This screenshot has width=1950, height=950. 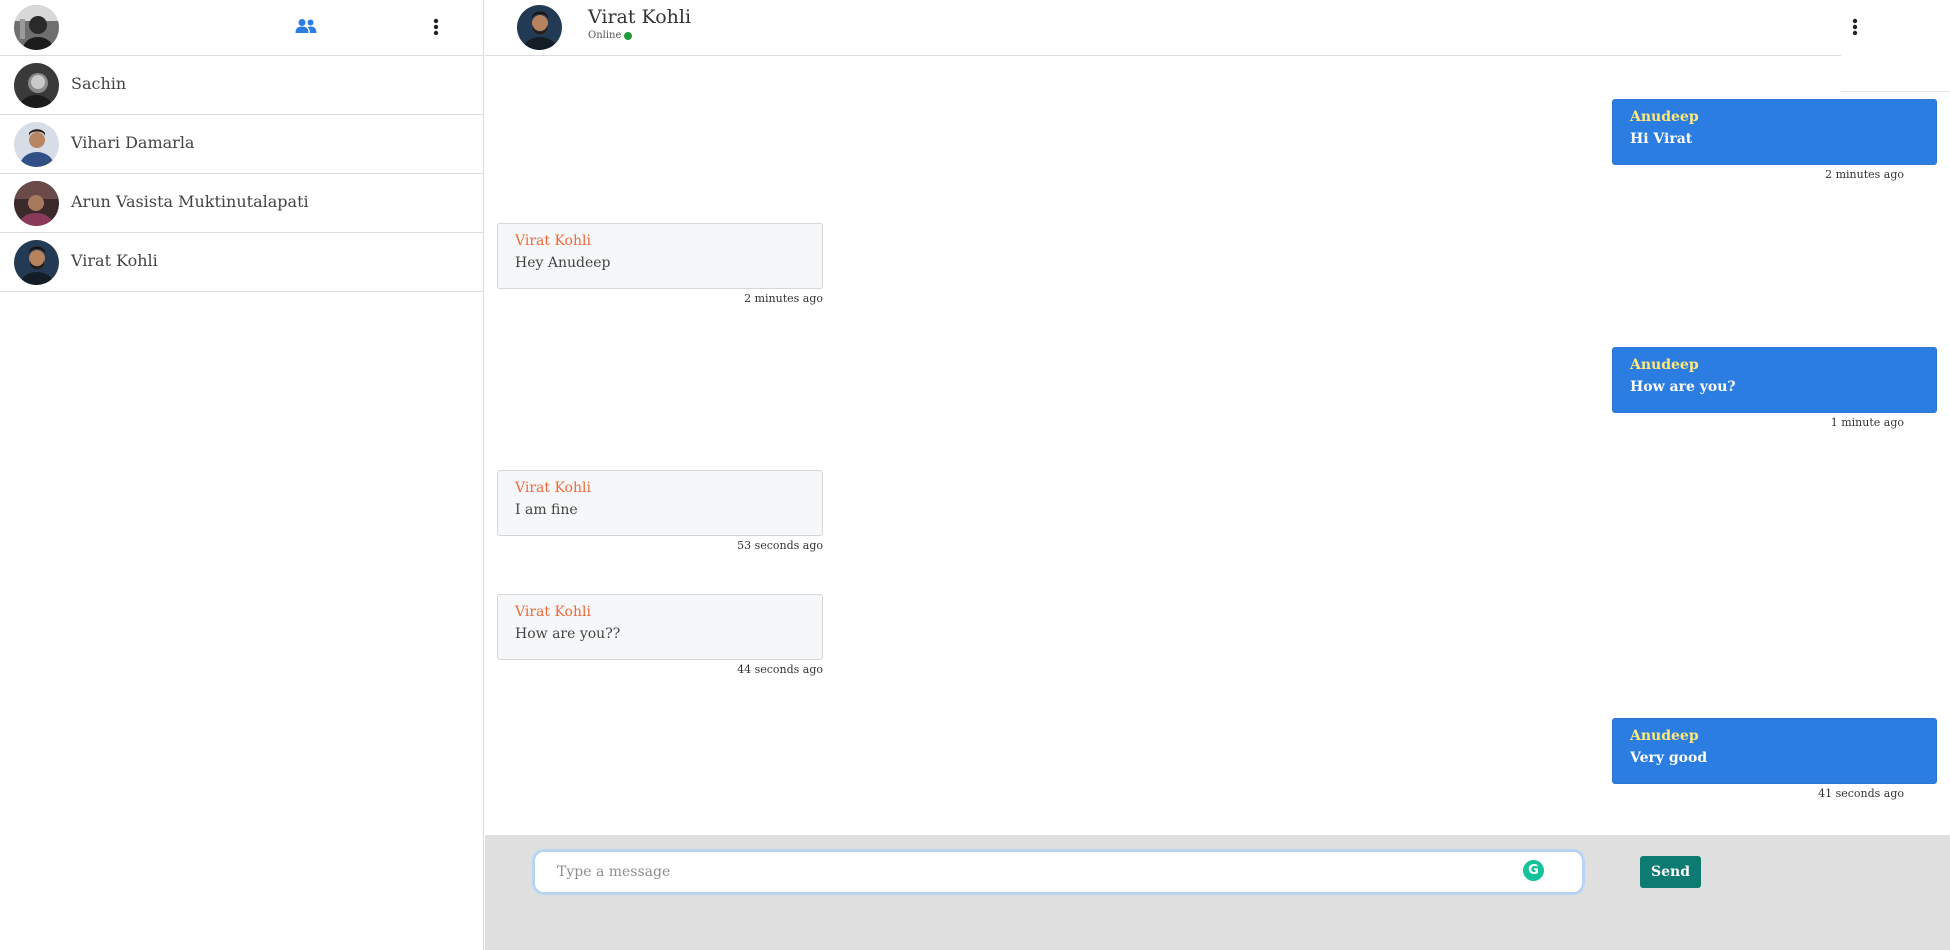 What do you see at coordinates (780, 669) in the screenshot?
I see `message-time: 44 seconds ago` at bounding box center [780, 669].